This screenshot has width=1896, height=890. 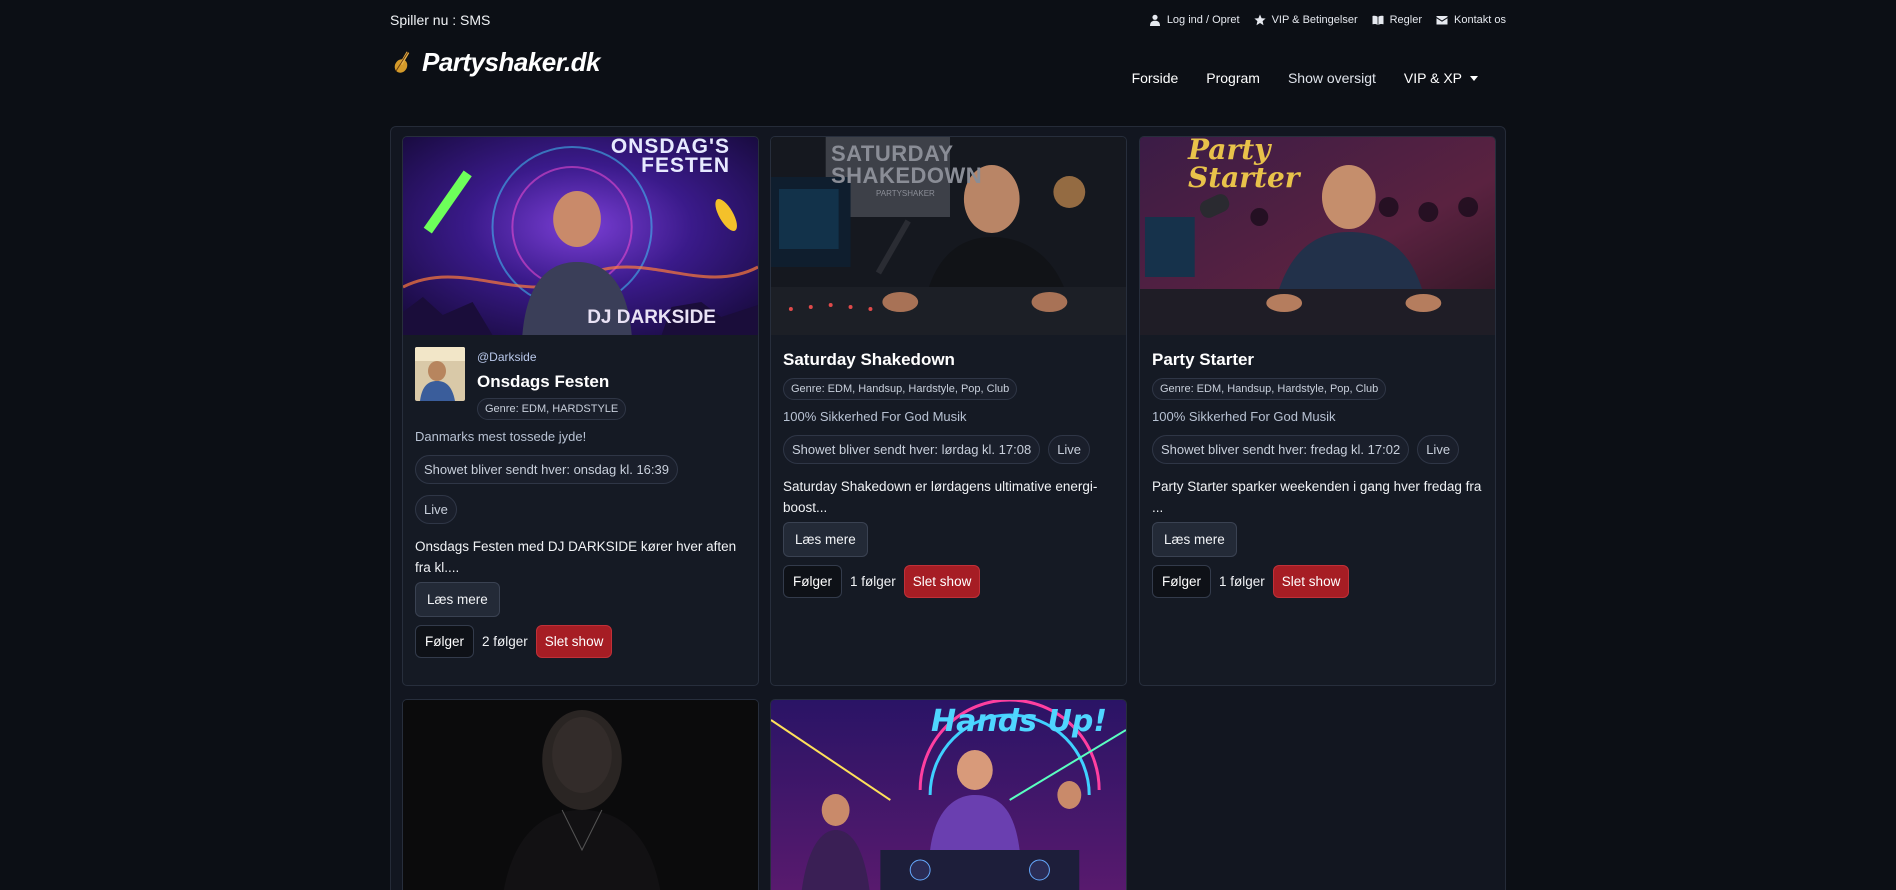 I want to click on logo-text: Partyshaker.dk, so click(x=511, y=62).